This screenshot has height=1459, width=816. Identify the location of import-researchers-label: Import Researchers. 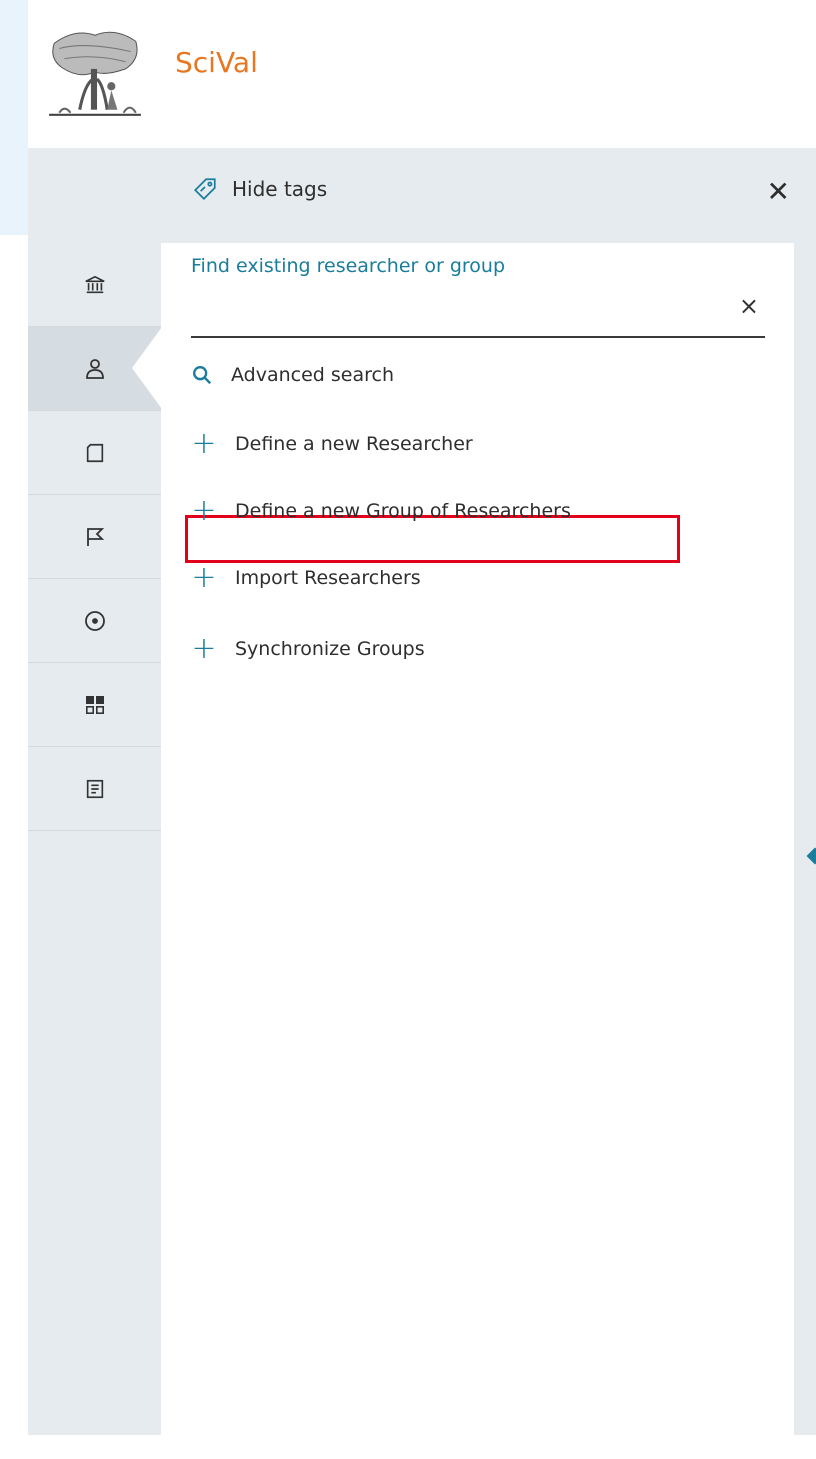
(328, 578).